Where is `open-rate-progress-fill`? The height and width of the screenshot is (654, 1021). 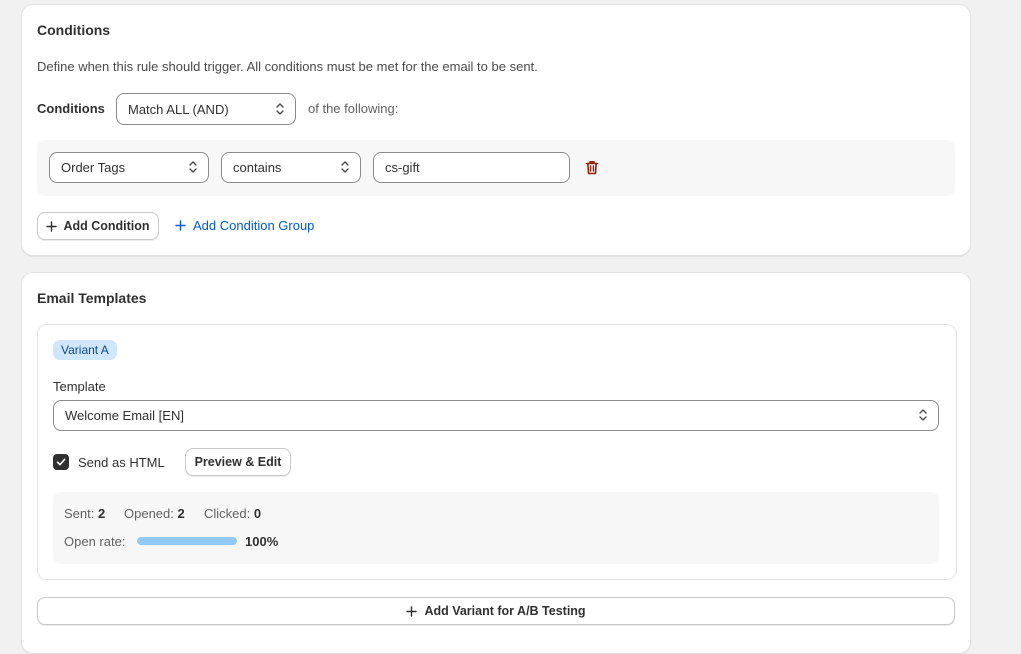 open-rate-progress-fill is located at coordinates (187, 541).